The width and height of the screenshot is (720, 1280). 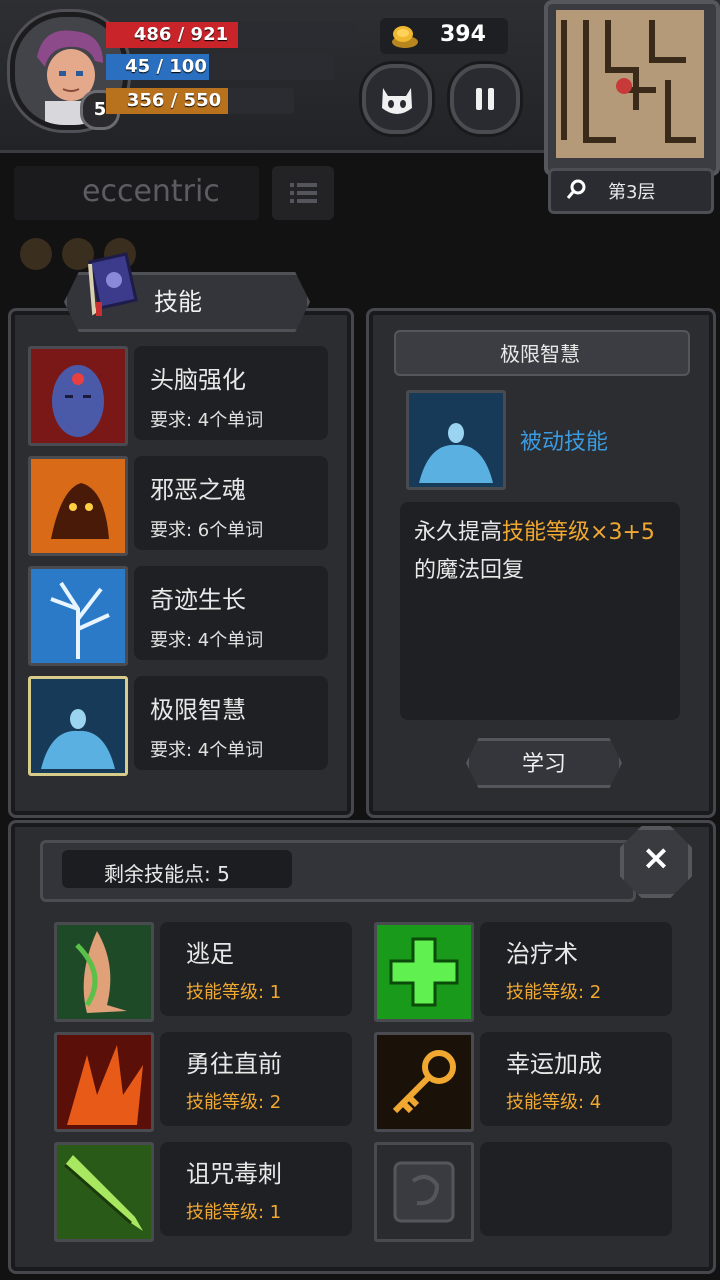 I want to click on rune-emblem-icon, so click(x=424, y=1192).